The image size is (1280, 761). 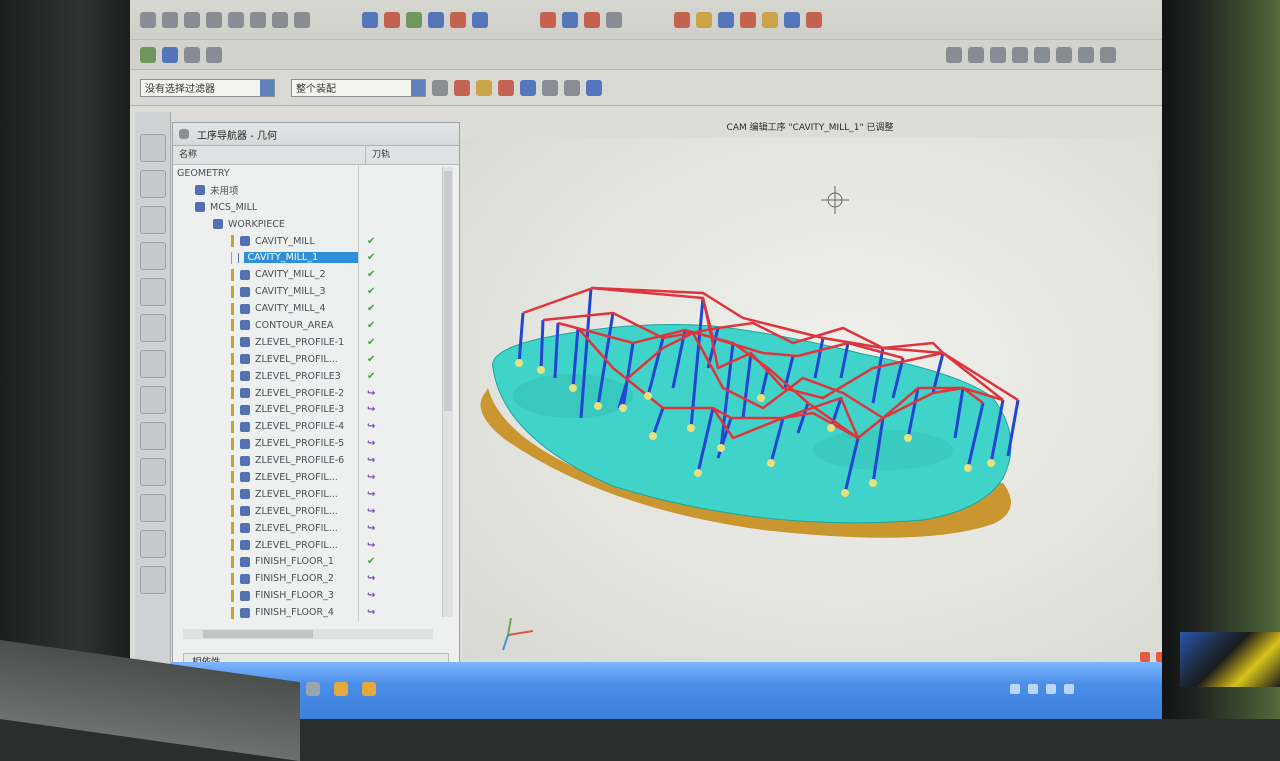 What do you see at coordinates (152, 508) in the screenshot?
I see `palette-icon` at bounding box center [152, 508].